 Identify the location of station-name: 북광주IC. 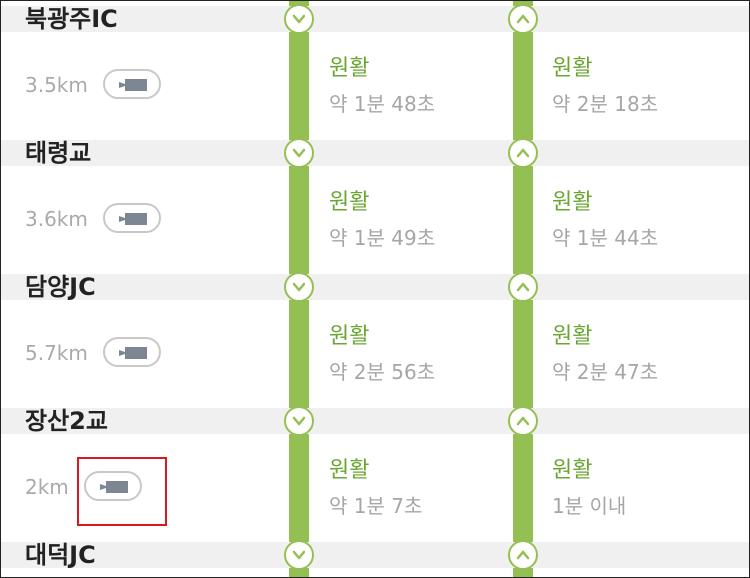
(71, 19).